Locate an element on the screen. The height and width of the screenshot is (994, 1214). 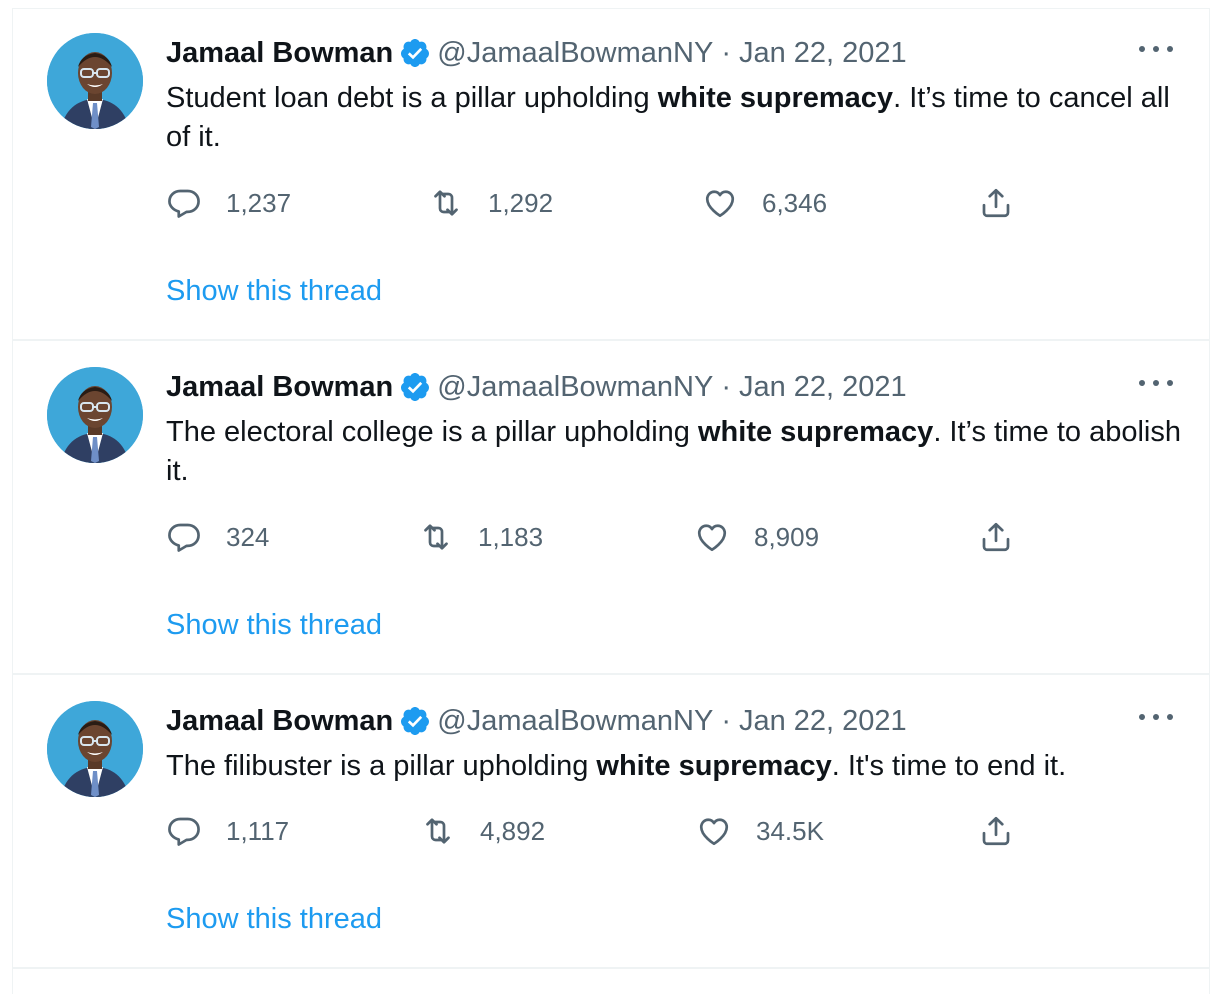
like-button: 6,346 is located at coordinates (764, 203).